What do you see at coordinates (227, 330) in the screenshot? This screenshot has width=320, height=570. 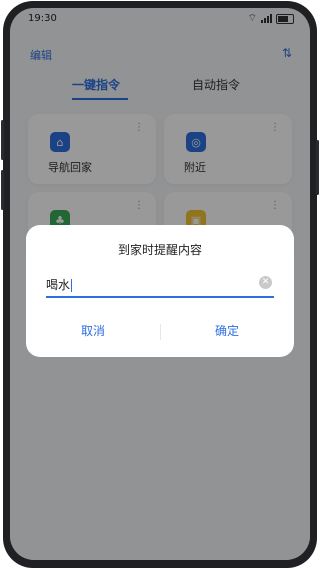 I see `confirm-button: 确定` at bounding box center [227, 330].